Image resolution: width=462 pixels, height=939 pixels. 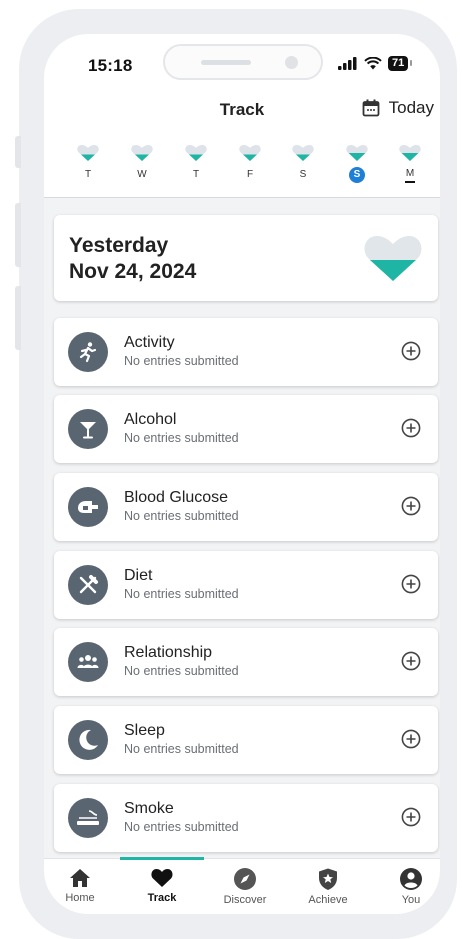 I want to click on tracker-row-sleep: Sleep No entries submitted, so click(x=246, y=740).